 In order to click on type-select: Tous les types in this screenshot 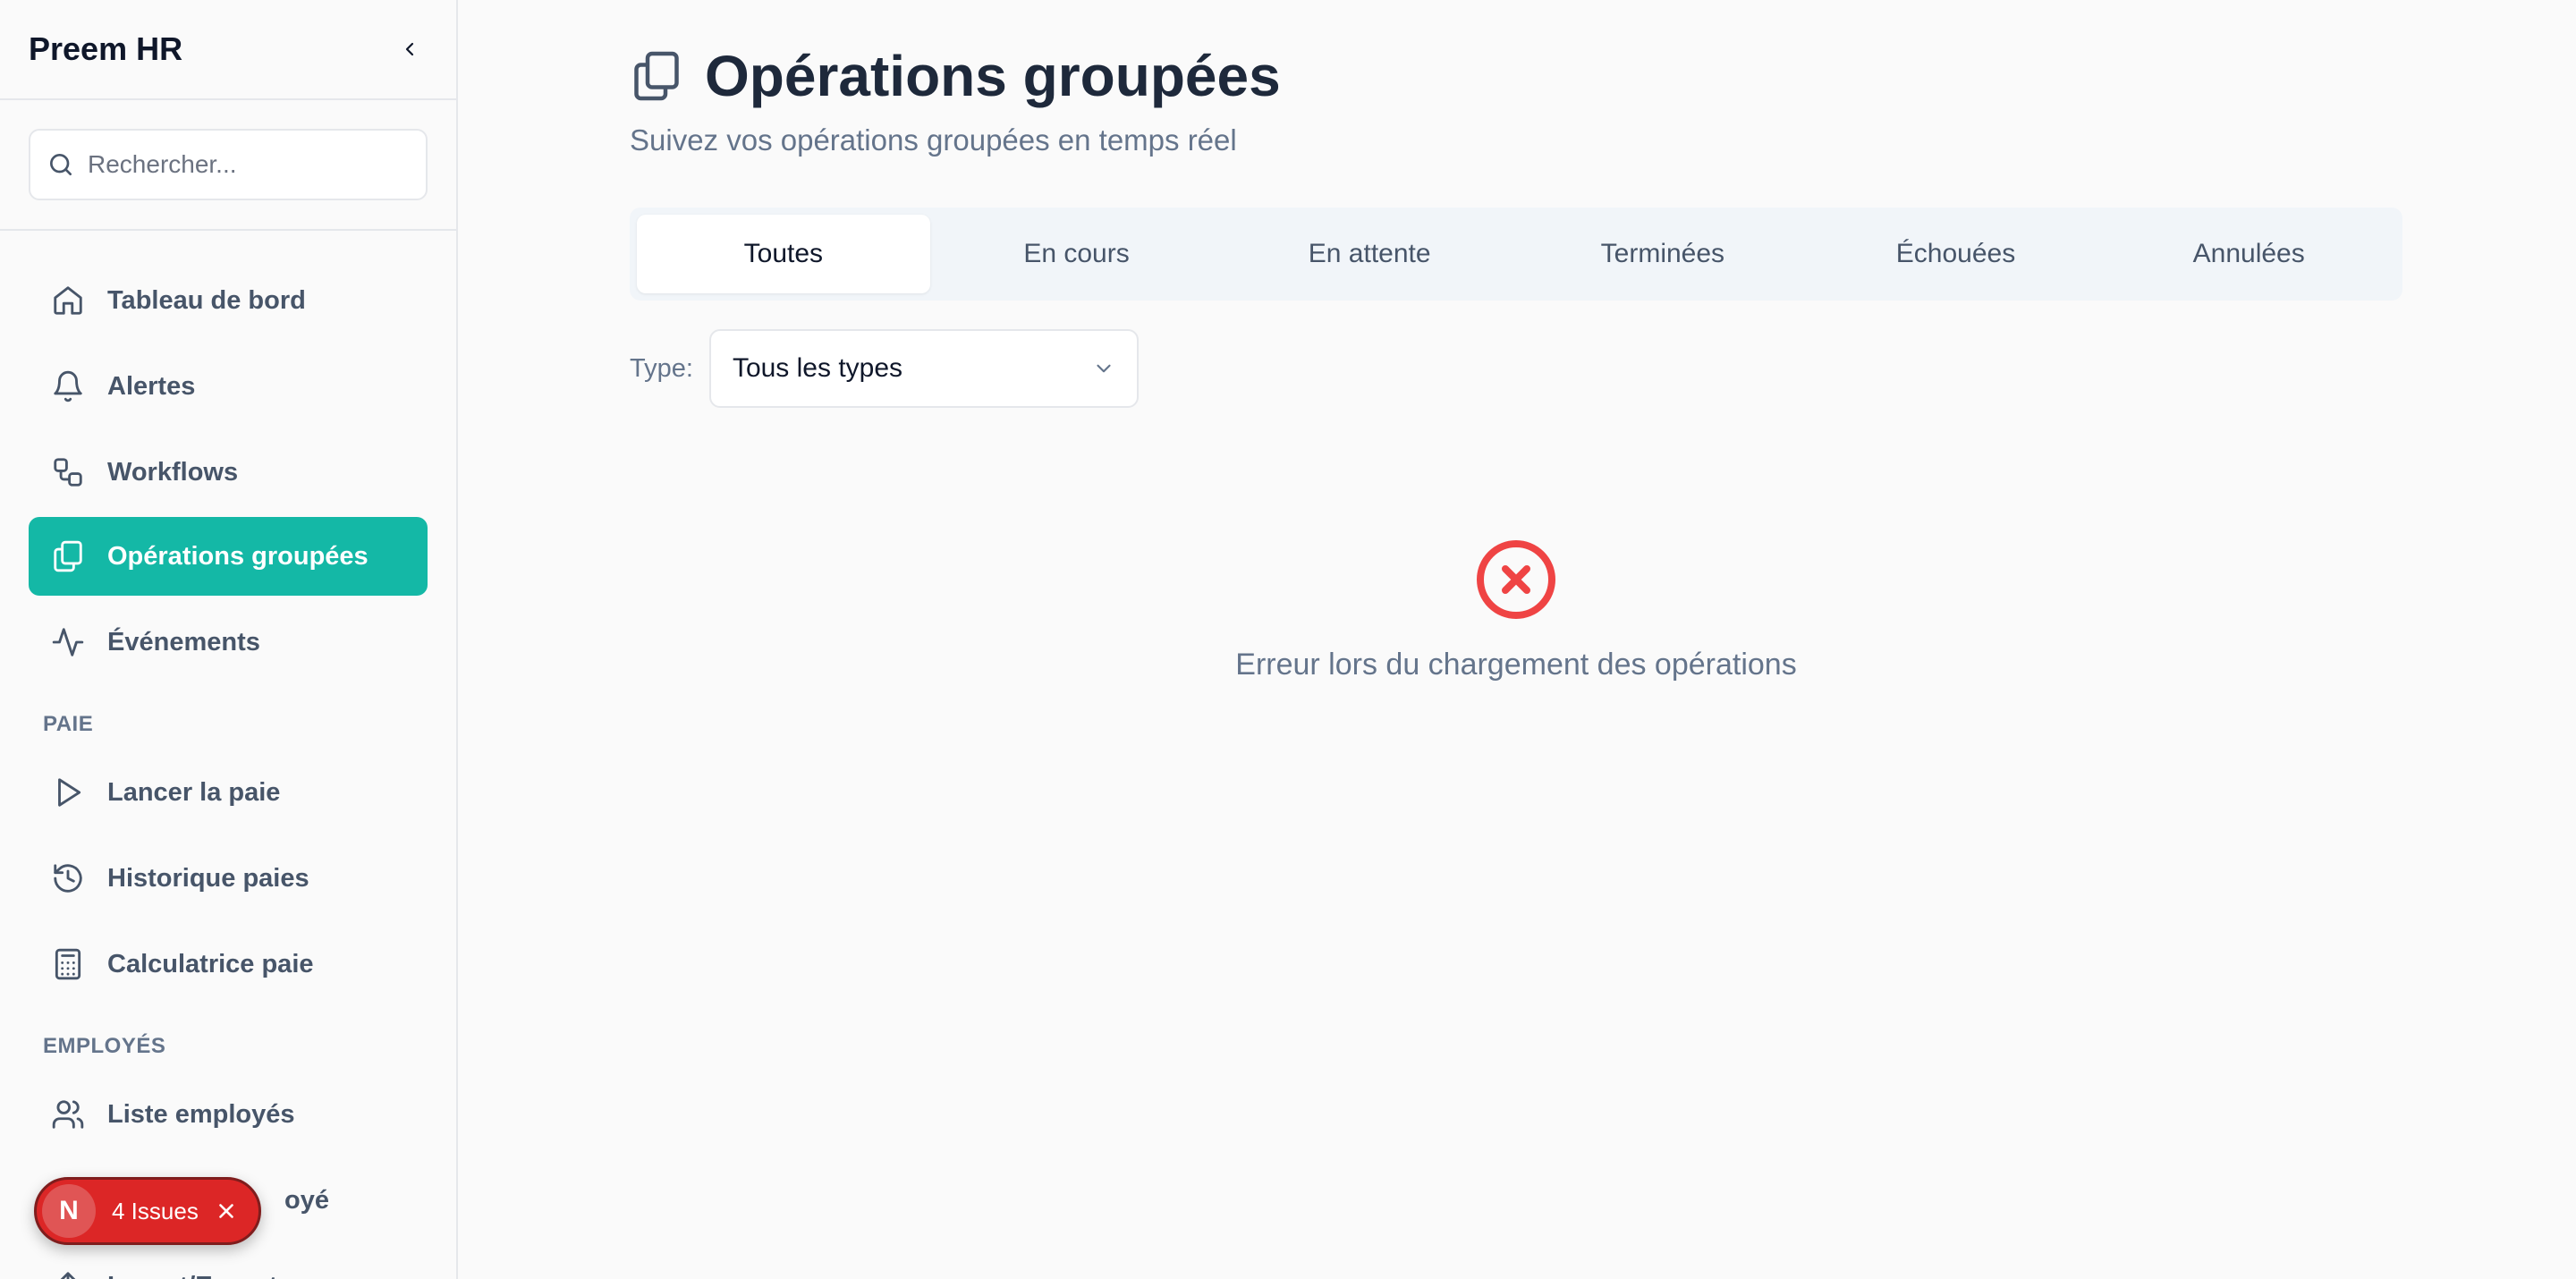, I will do `click(923, 369)`.